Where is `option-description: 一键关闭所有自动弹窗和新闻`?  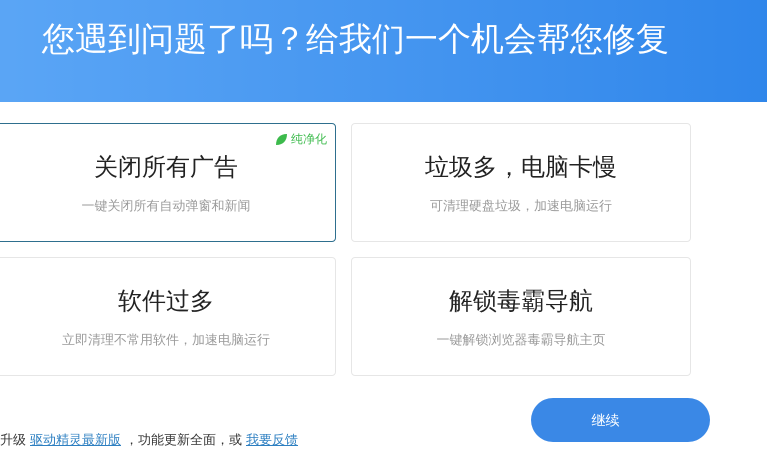 option-description: 一键关闭所有自动弹窗和新闻 is located at coordinates (166, 206).